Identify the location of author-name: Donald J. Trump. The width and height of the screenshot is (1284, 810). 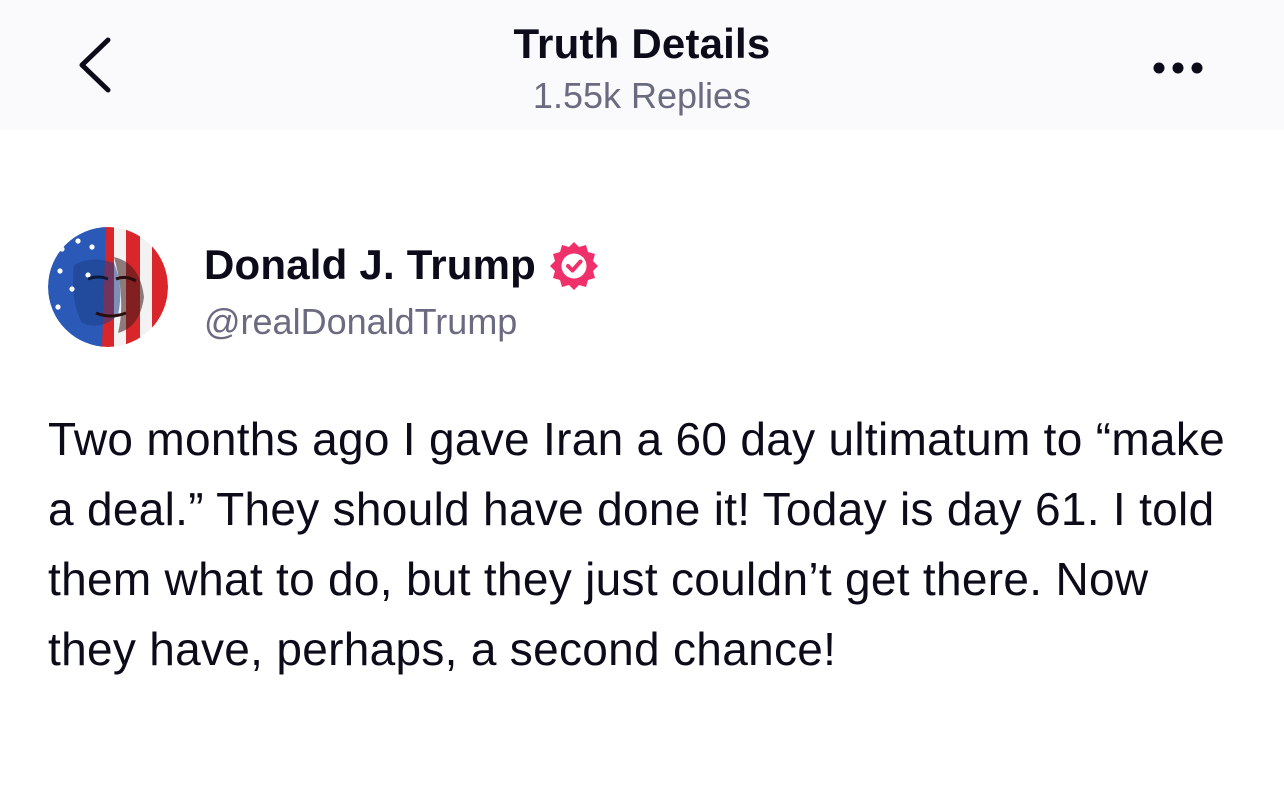
(370, 265).